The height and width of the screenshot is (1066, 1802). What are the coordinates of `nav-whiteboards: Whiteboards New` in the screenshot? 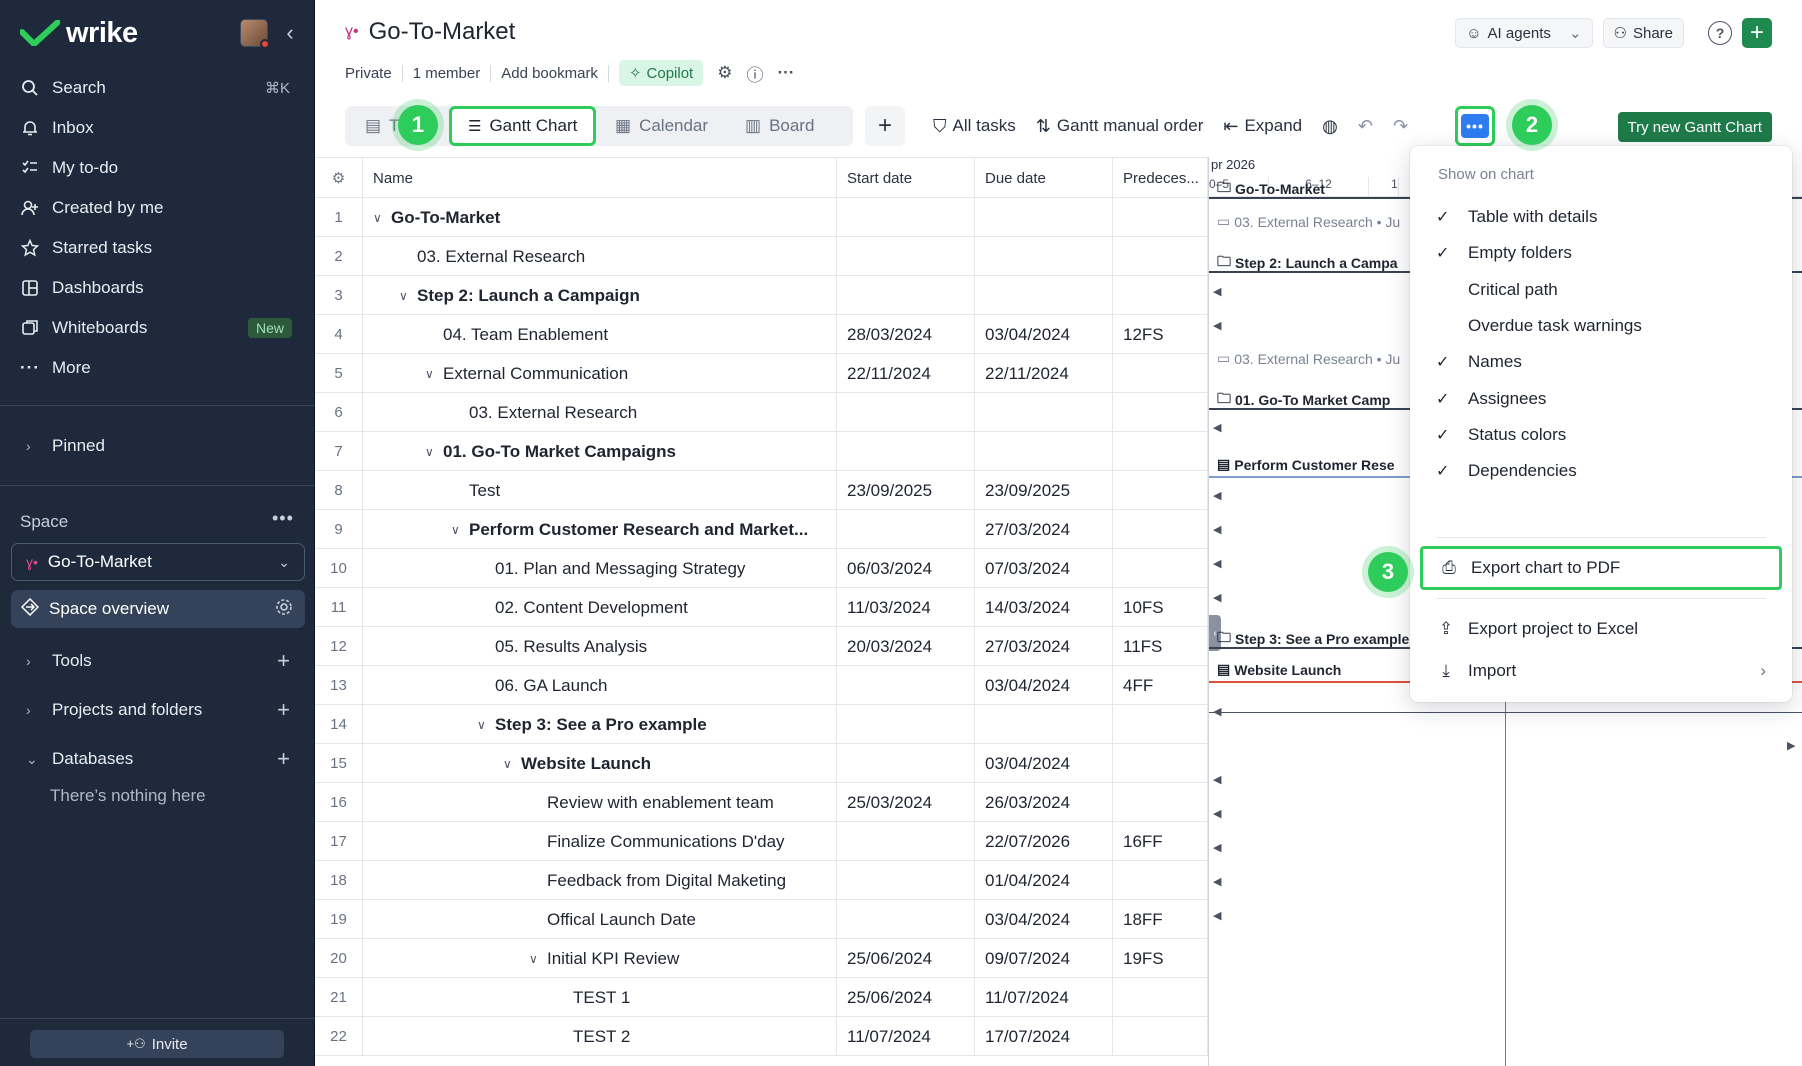 It's located at (157, 328).